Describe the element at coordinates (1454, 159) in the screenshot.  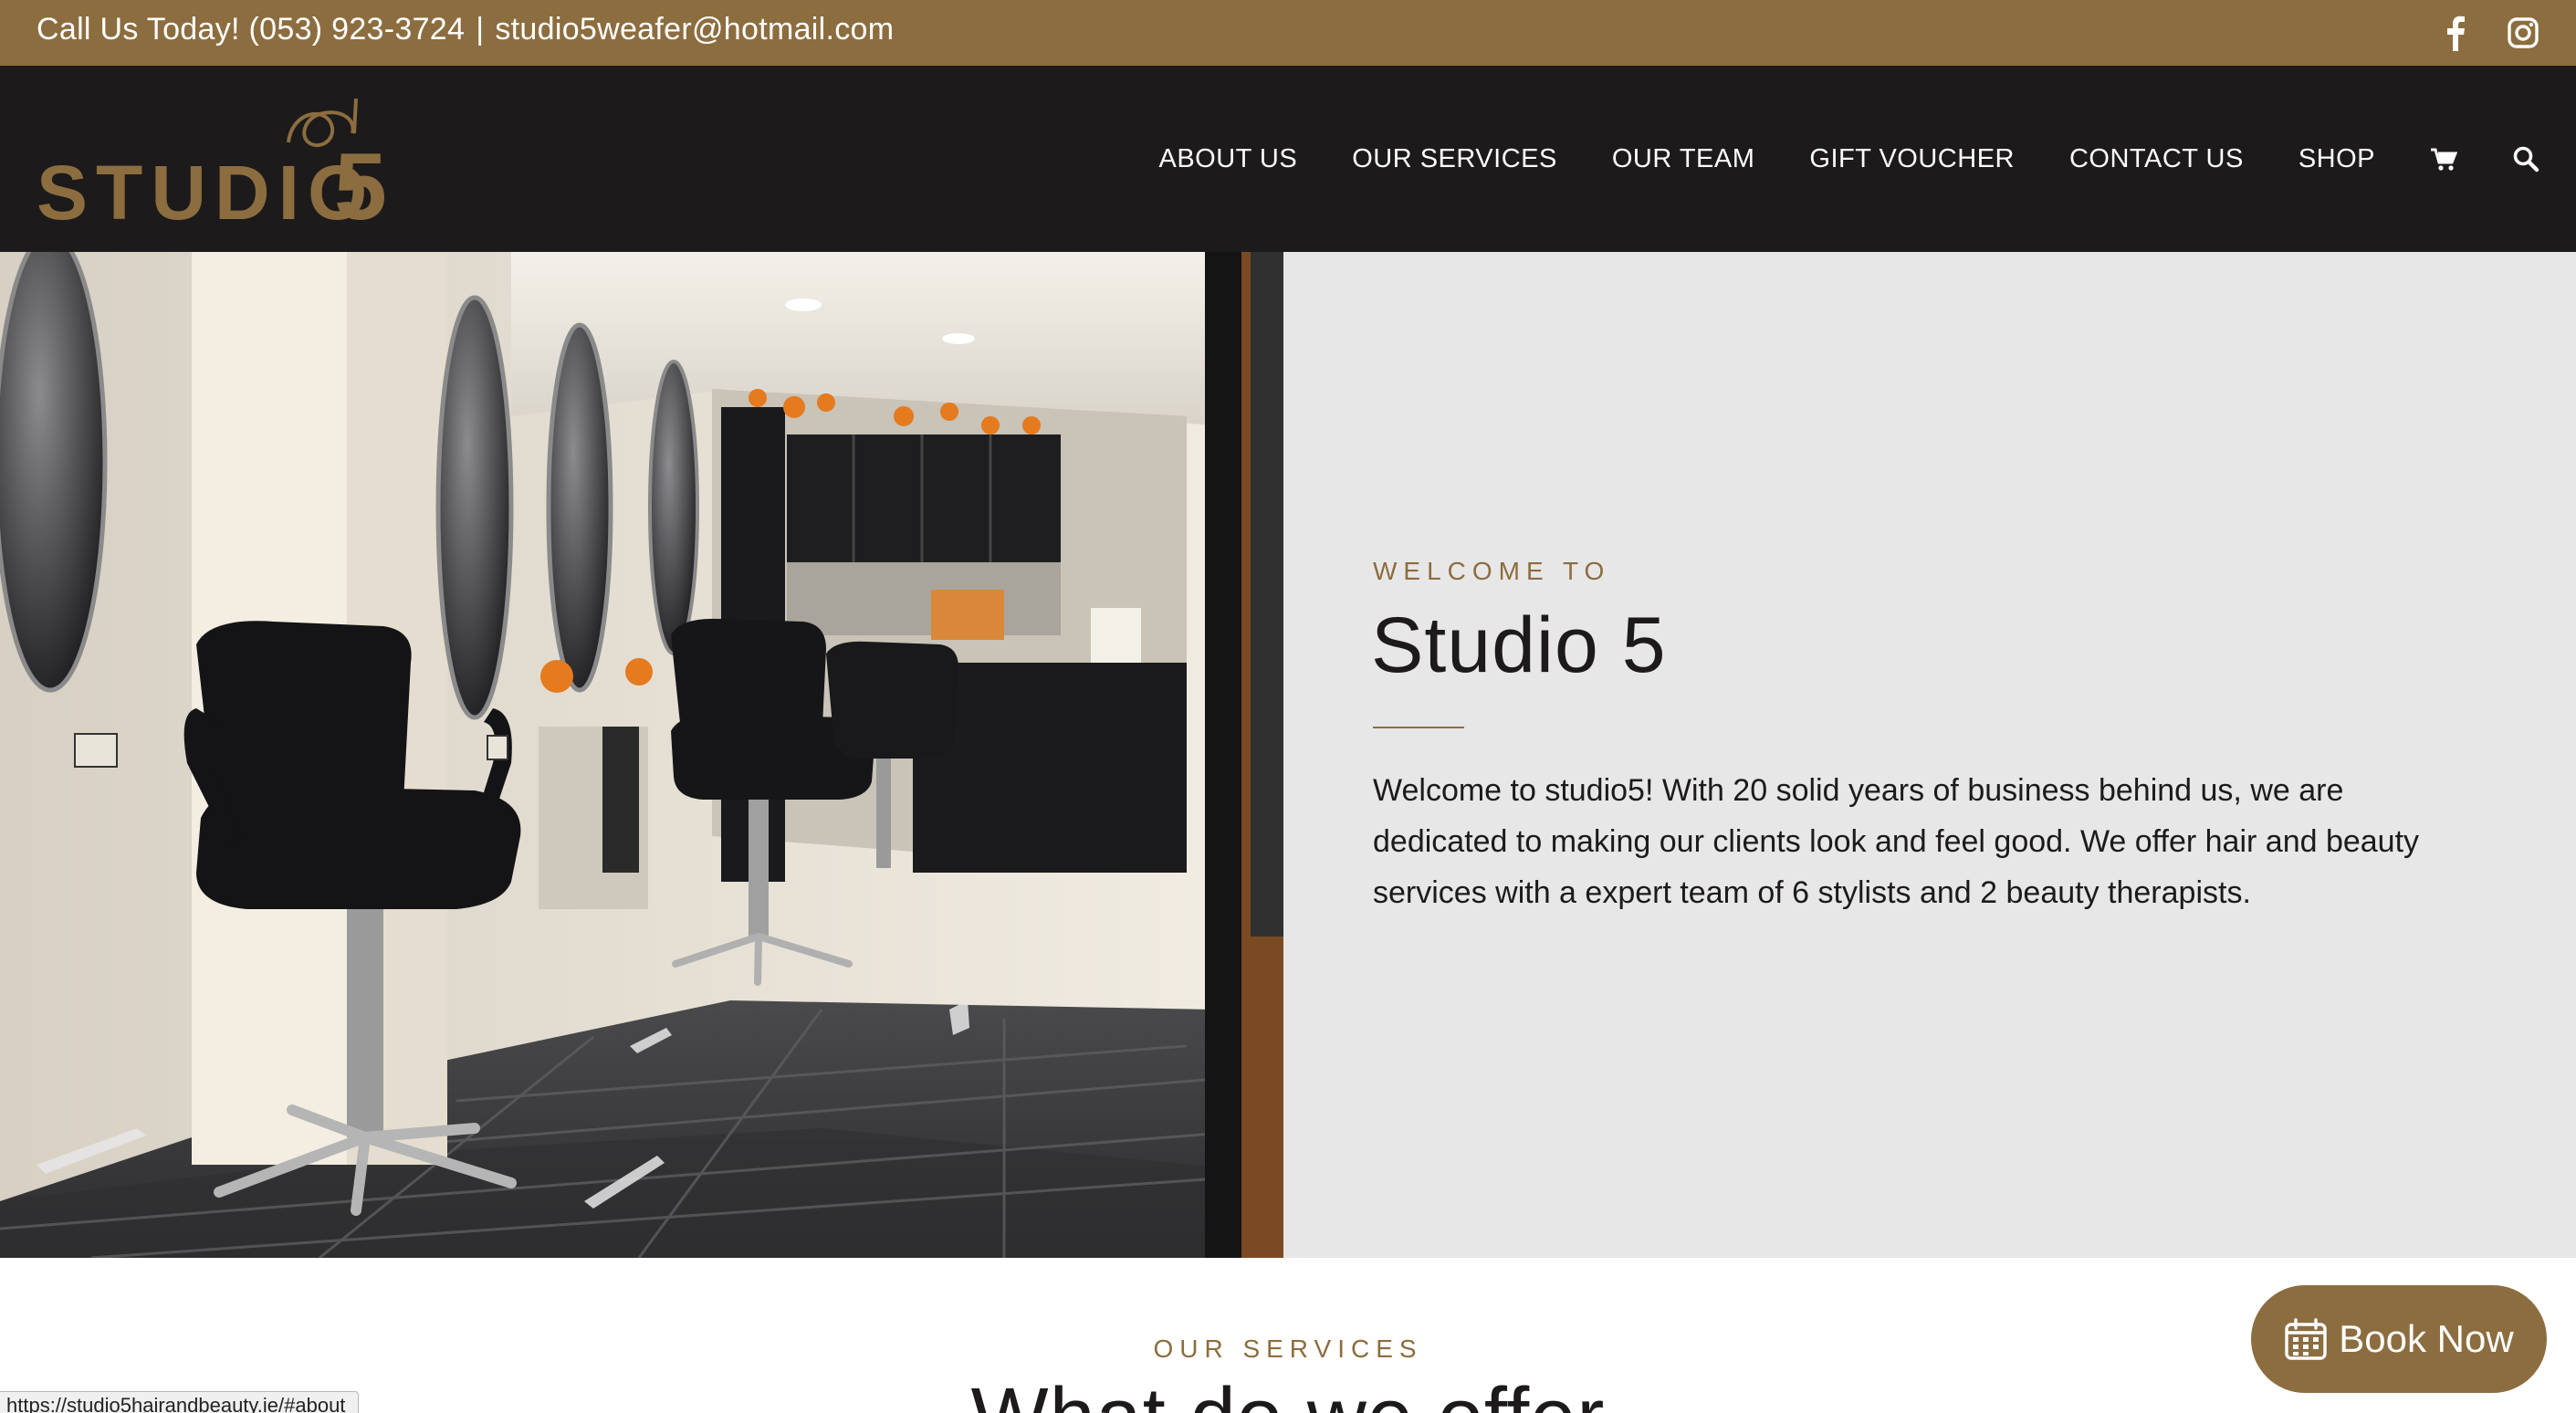
I see `nav-our-services: OUR SERVICES` at that location.